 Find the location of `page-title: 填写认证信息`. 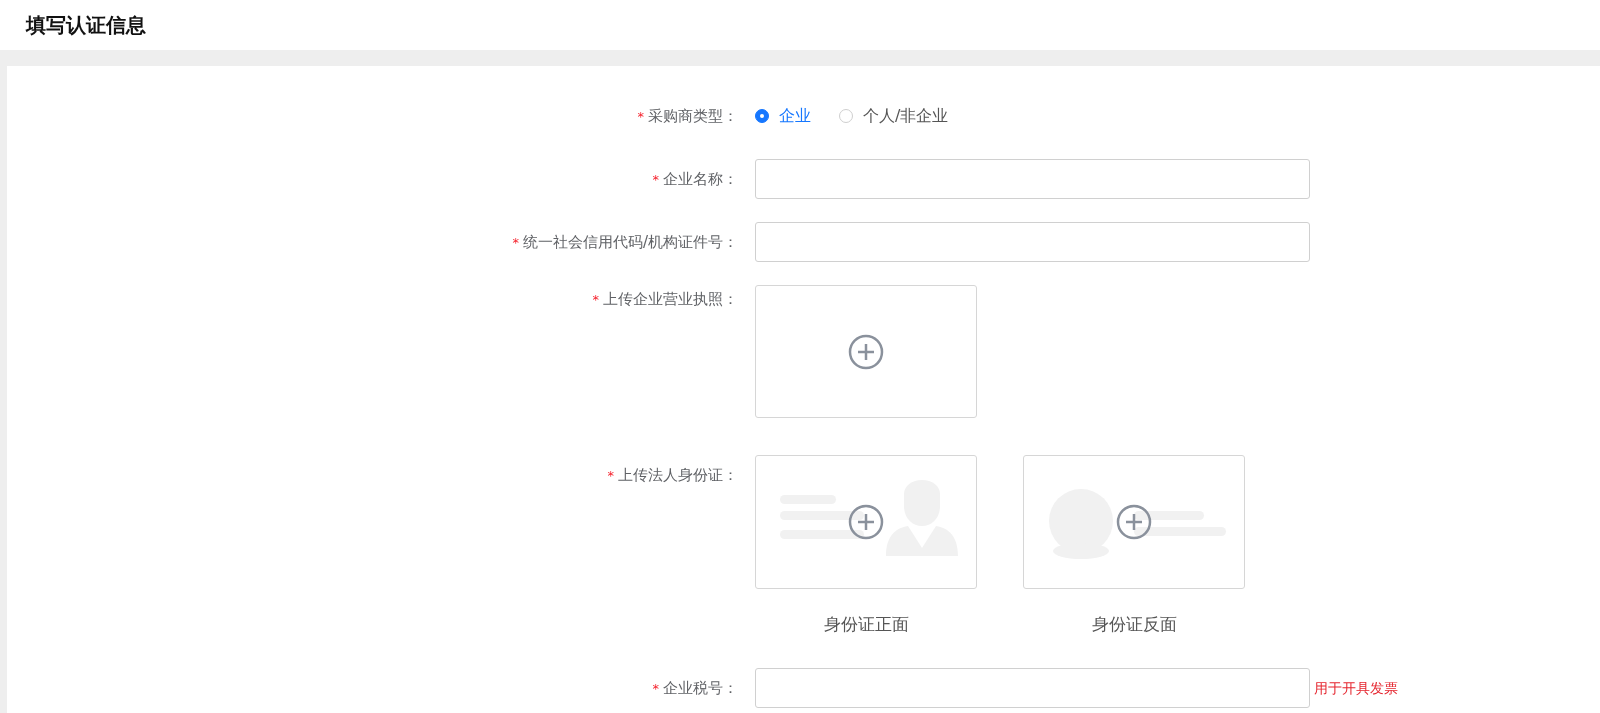

page-title: 填写认证信息 is located at coordinates (86, 25).